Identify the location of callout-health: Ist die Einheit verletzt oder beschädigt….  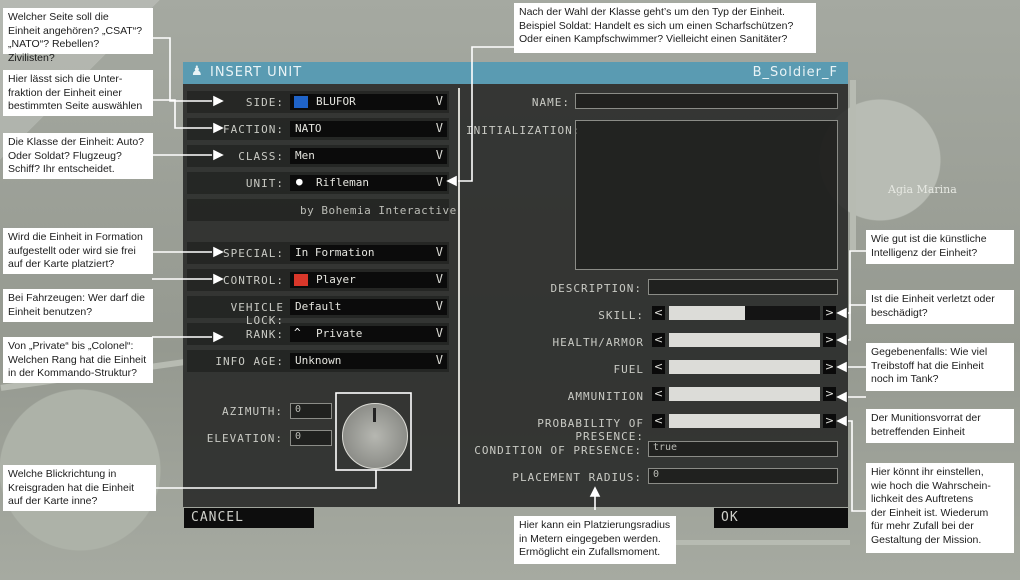
(940, 307).